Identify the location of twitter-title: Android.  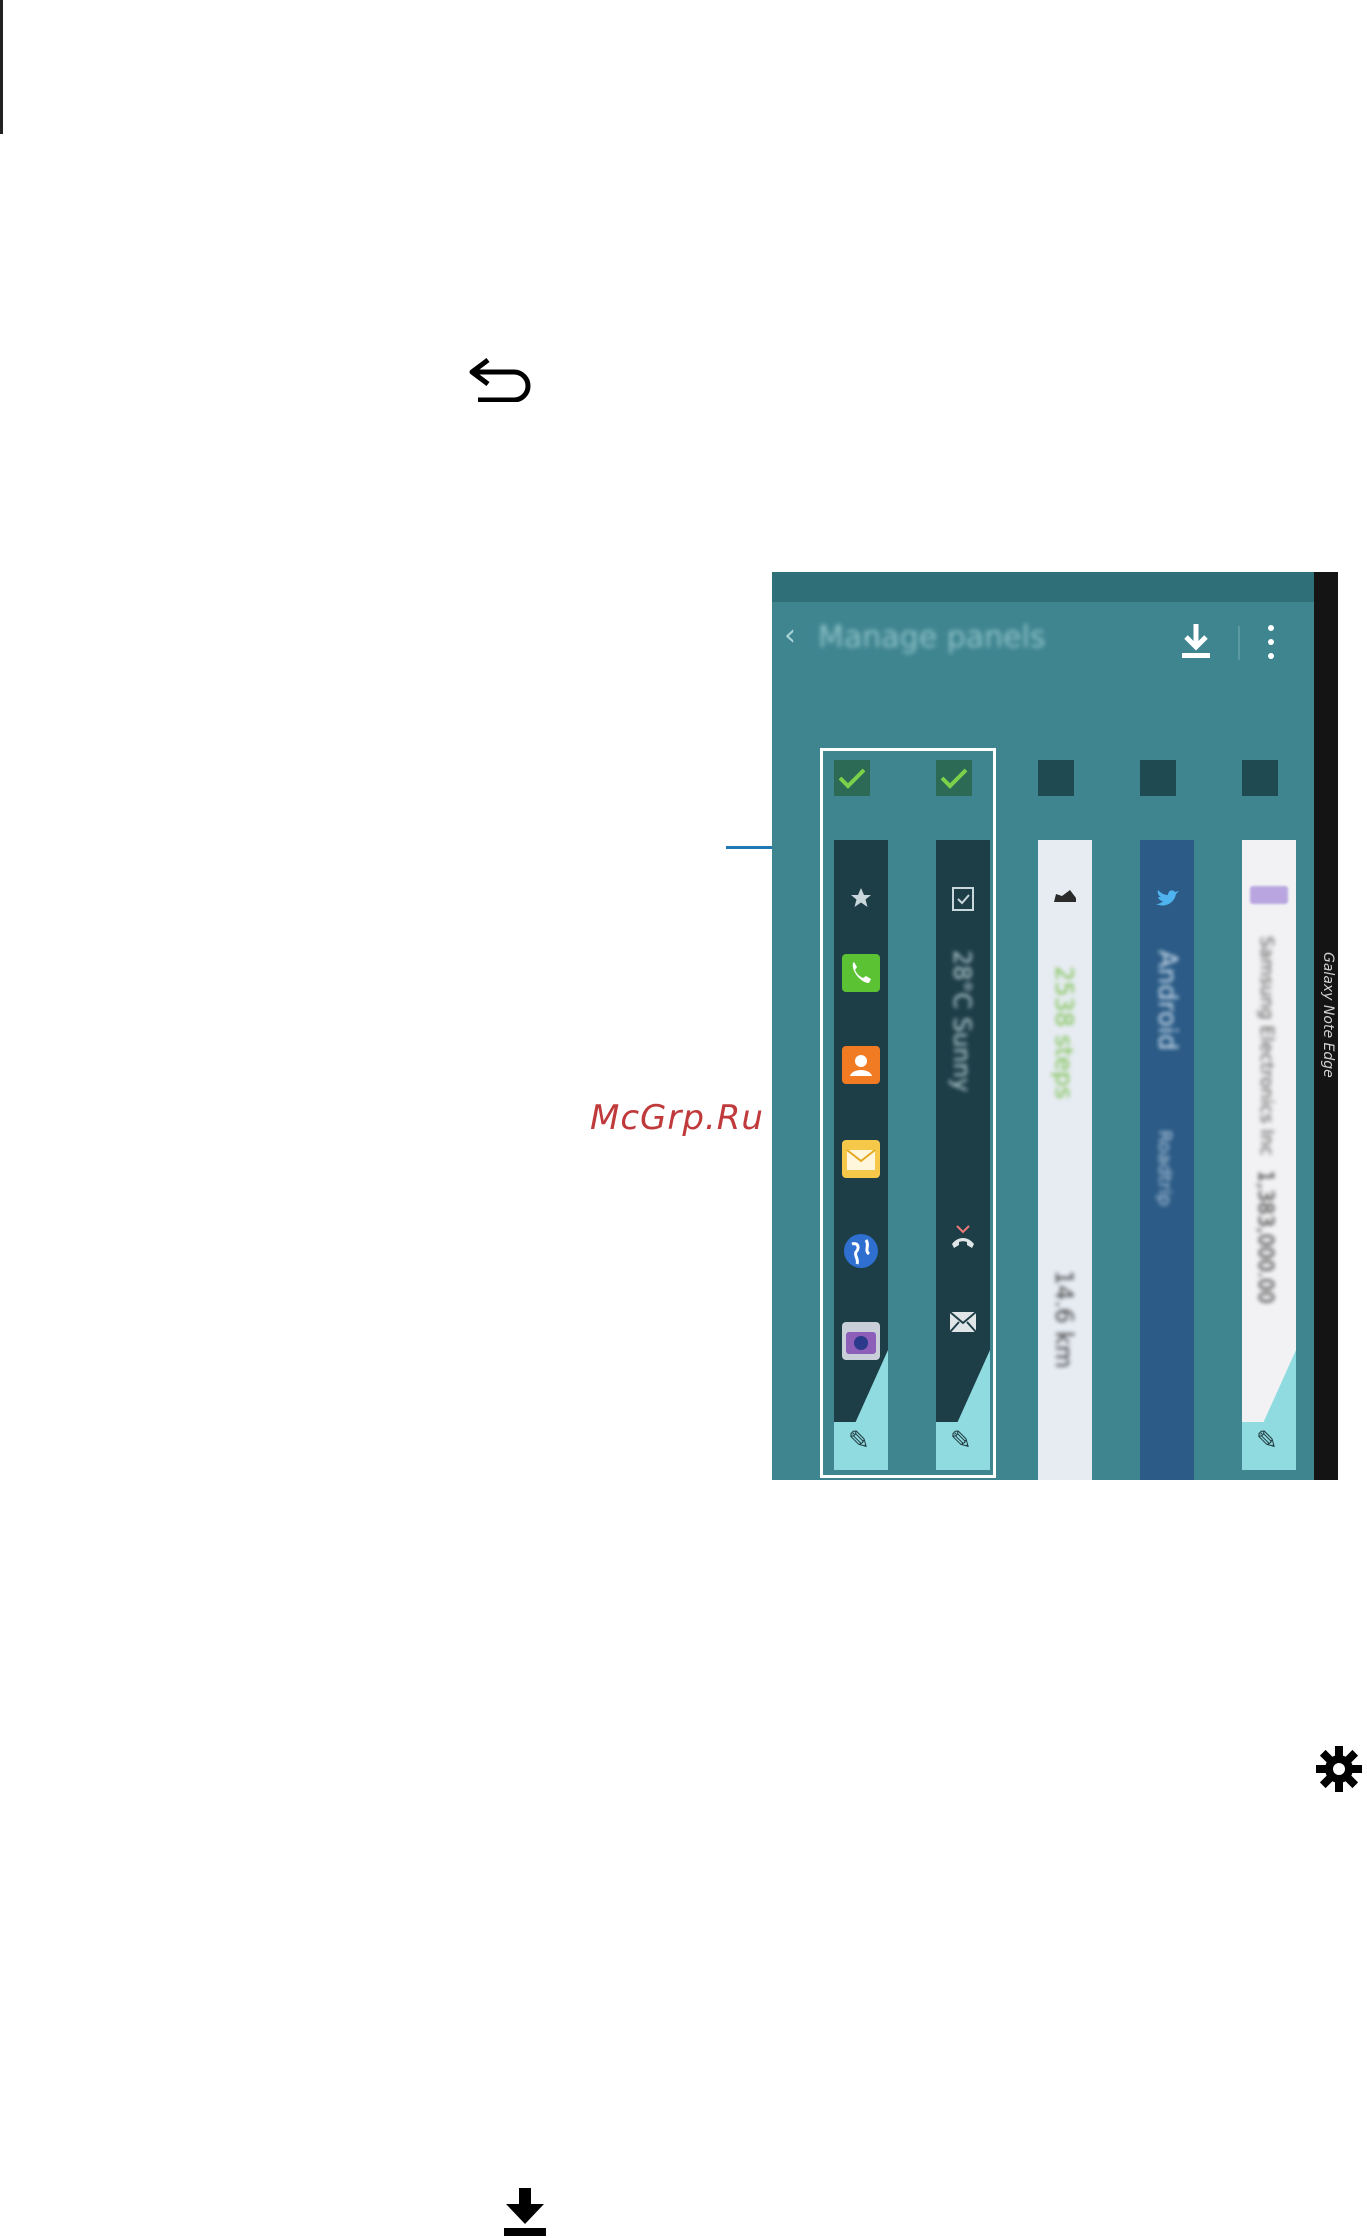
(1167, 1000).